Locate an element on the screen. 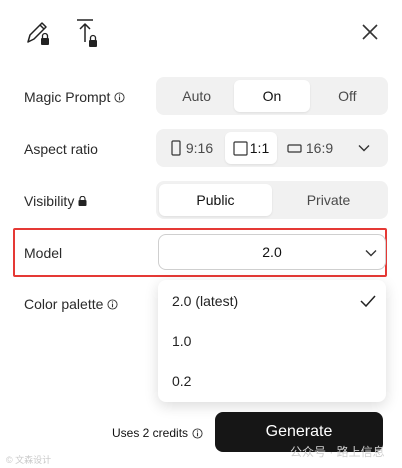 The height and width of the screenshot is (468, 402). model-option-2-0-label: 2.0 (latest) is located at coordinates (205, 301).